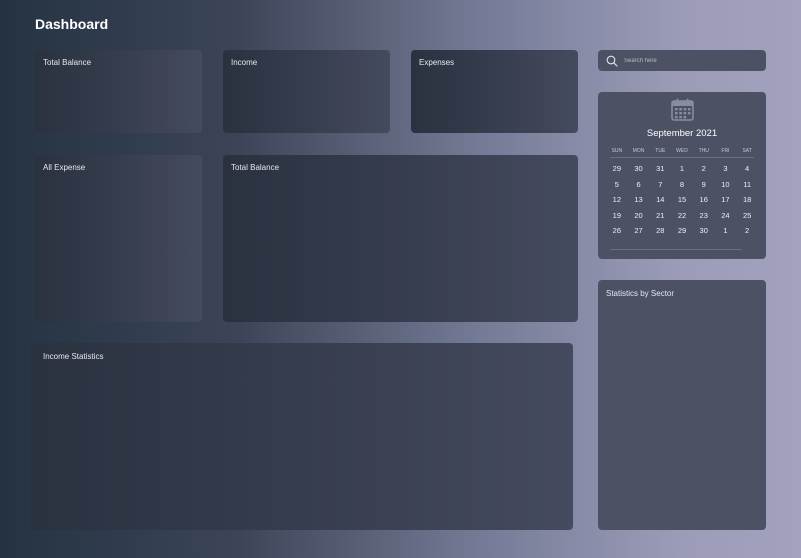 Image resolution: width=801 pixels, height=558 pixels. I want to click on page-title: Dashboard, so click(72, 24).